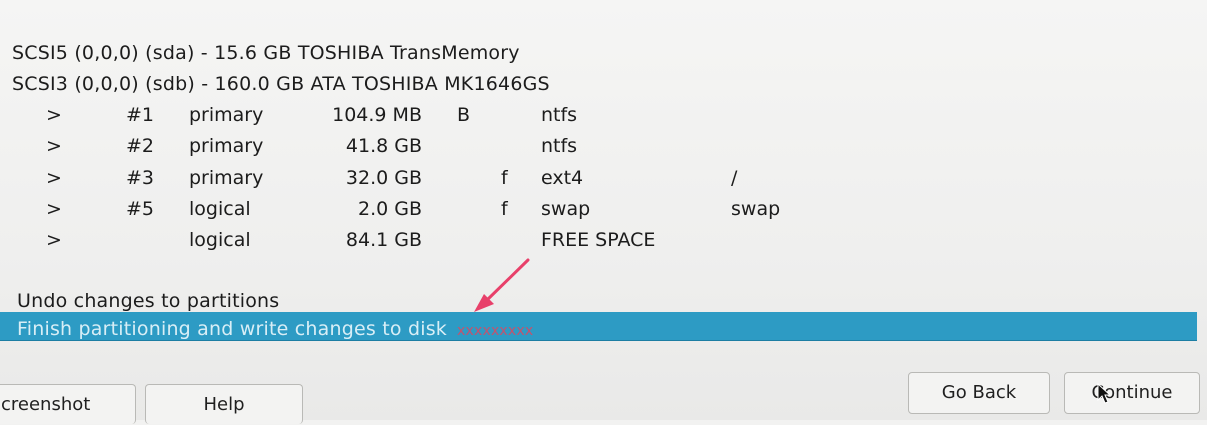  Describe the element at coordinates (389, 209) in the screenshot. I see `partition-size: 2.0 GB` at that location.